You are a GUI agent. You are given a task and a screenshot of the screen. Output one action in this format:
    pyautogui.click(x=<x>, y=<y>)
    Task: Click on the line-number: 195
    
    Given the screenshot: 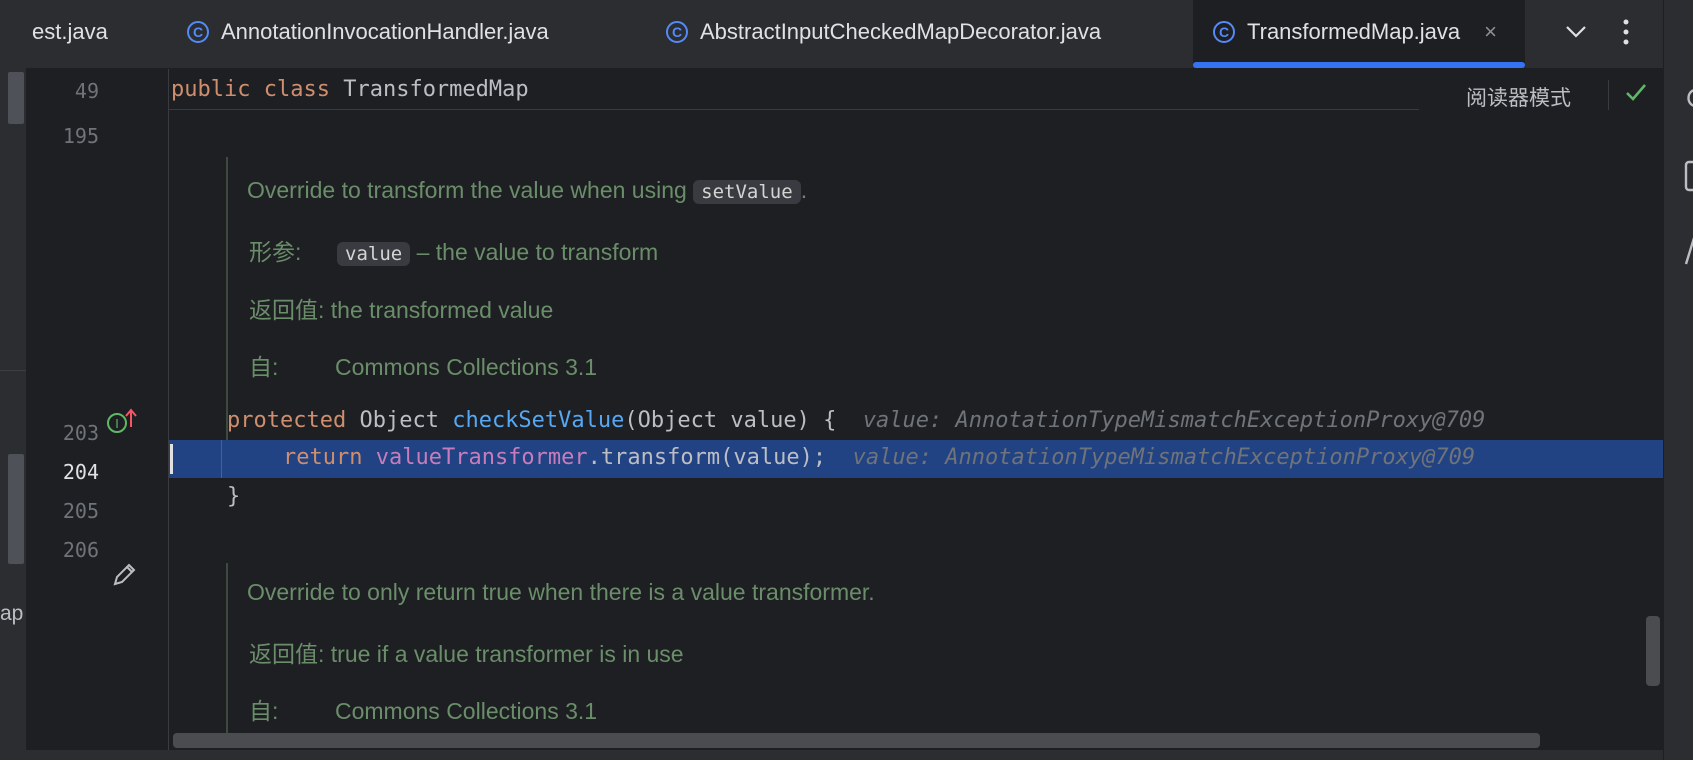 What is the action you would take?
    pyautogui.click(x=80, y=136)
    